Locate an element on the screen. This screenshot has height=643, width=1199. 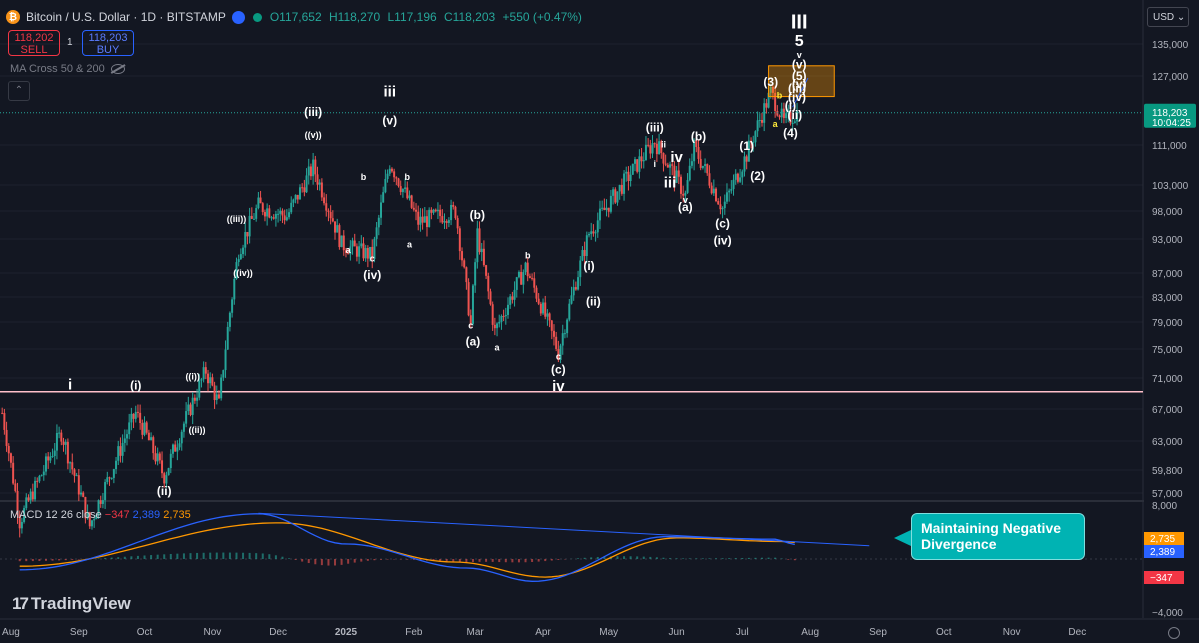
macd-line-value: 2,389 is located at coordinates (146, 515).